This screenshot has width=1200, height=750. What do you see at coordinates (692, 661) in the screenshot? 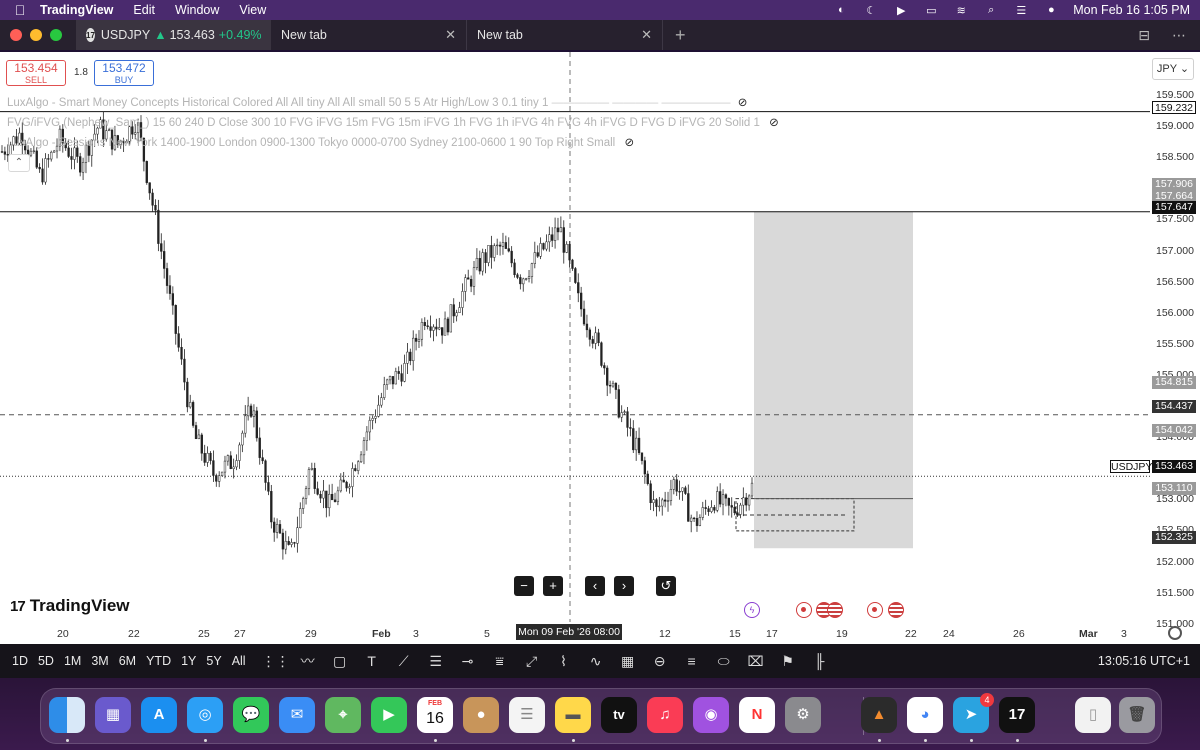
I see `fib-levels-icon: ≡` at bounding box center [692, 661].